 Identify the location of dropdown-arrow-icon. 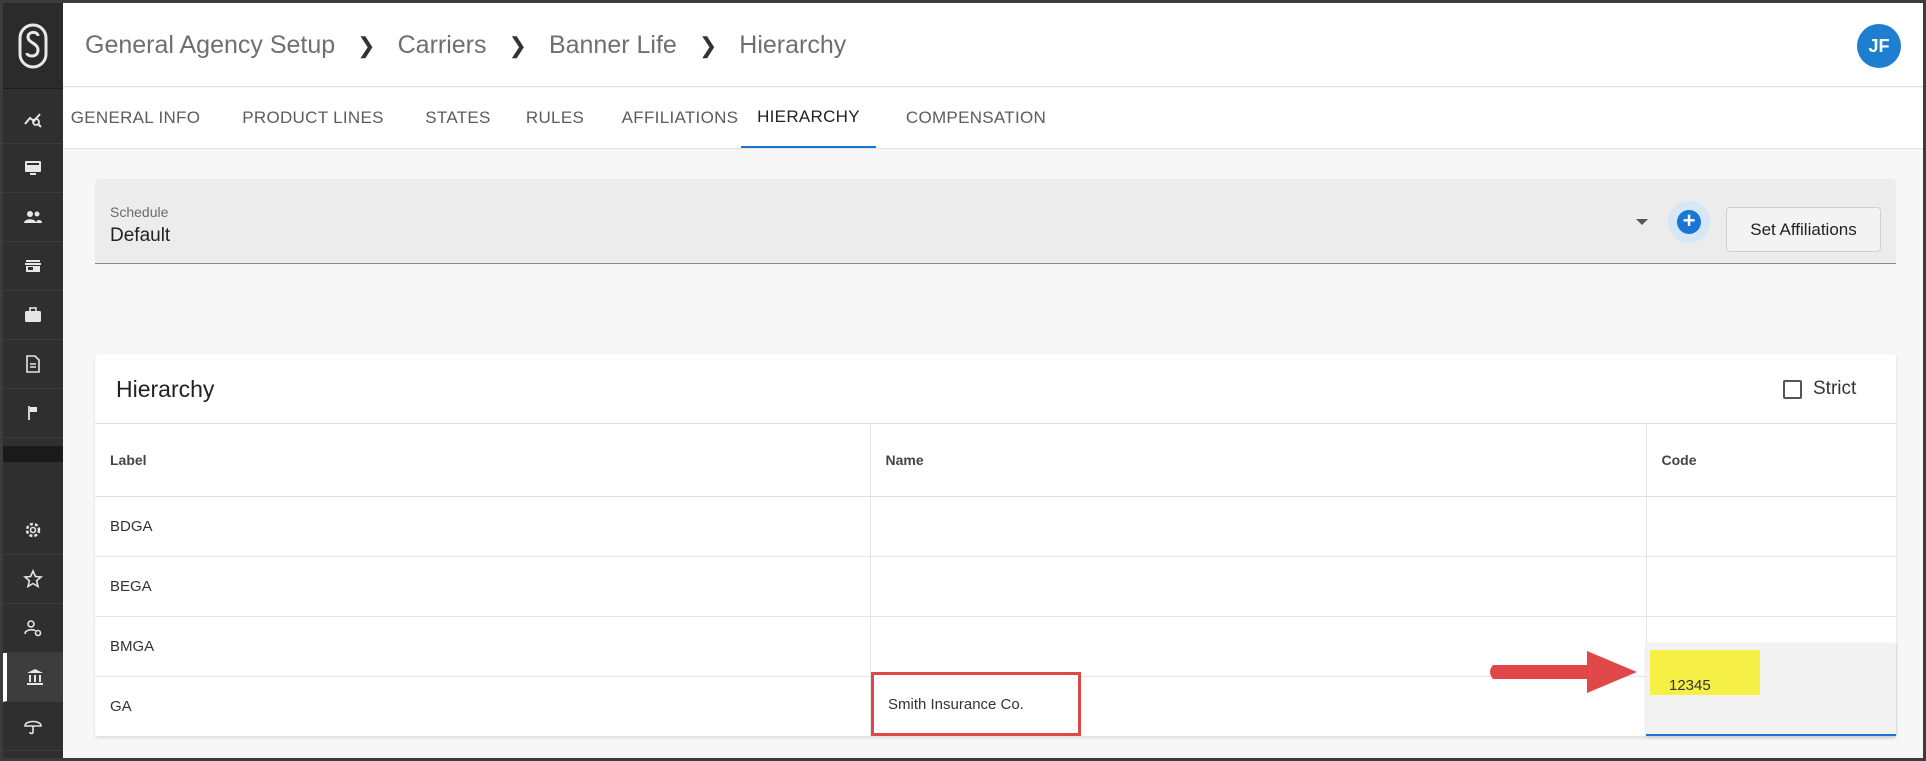
(1642, 222).